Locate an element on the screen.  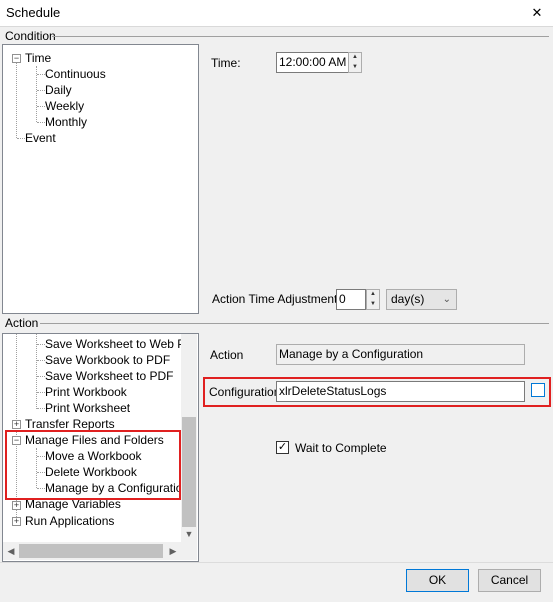
scroll-down-icon: ▼ is located at coordinates (189, 534).